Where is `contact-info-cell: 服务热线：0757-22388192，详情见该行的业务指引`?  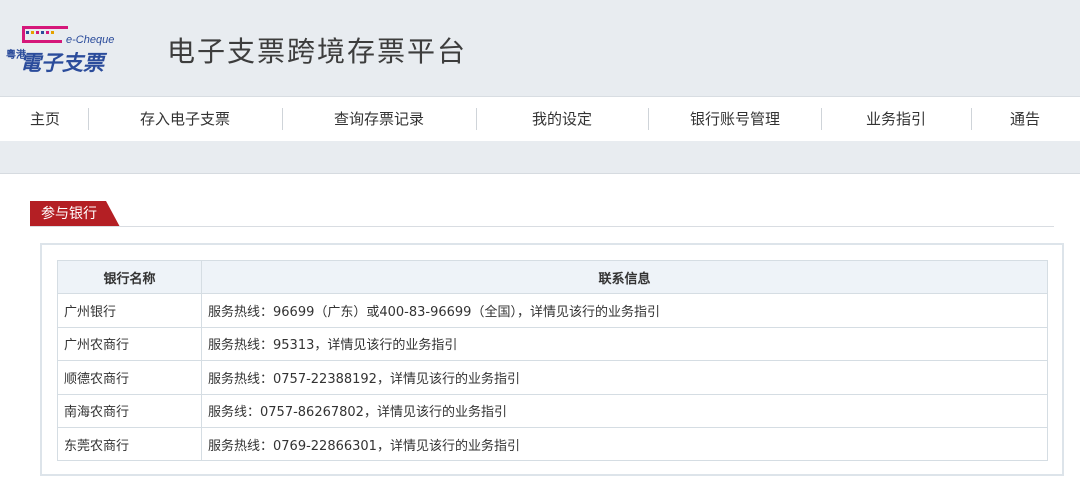 contact-info-cell: 服务热线：0757-22388192，详情见该行的业务指引 is located at coordinates (624, 377).